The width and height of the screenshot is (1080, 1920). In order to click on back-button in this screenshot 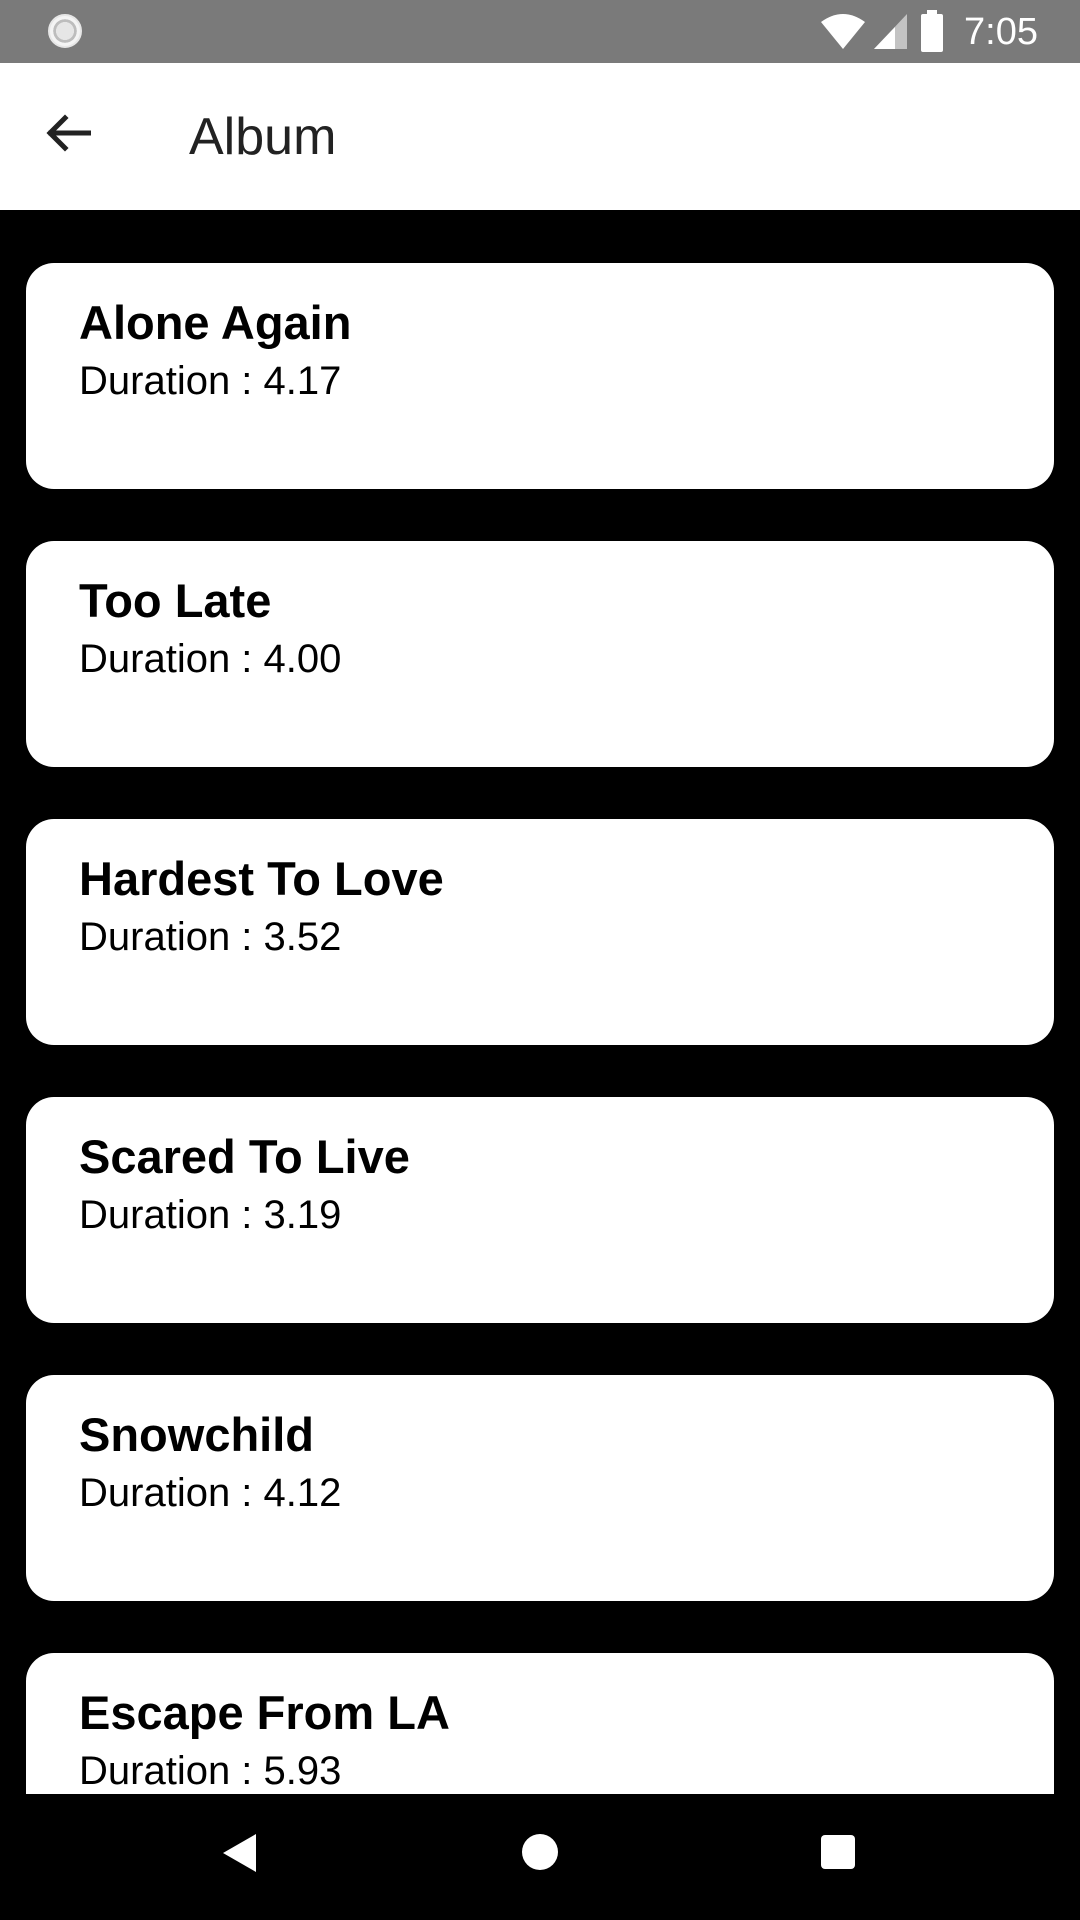, I will do `click(68, 133)`.